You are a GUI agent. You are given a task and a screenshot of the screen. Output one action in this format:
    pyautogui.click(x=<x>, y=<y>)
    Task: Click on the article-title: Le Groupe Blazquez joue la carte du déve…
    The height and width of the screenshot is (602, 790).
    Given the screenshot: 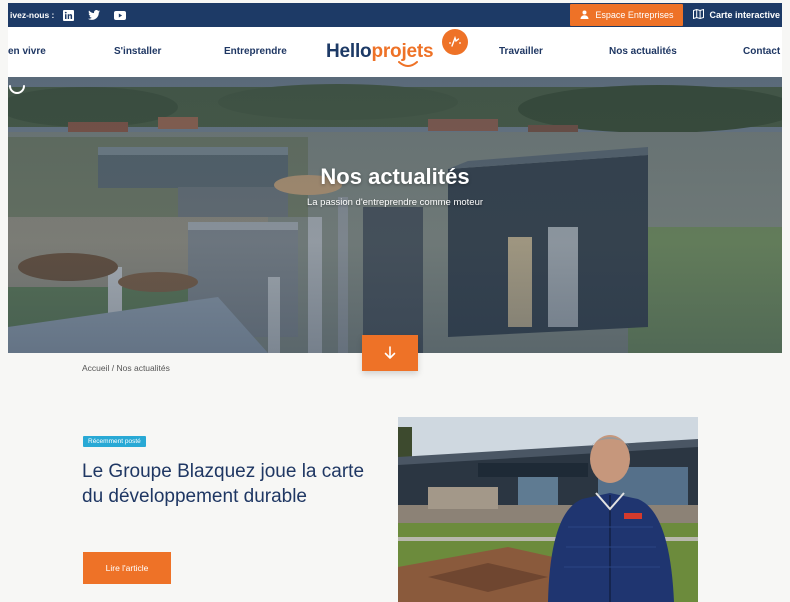 What is the action you would take?
    pyautogui.click(x=227, y=484)
    